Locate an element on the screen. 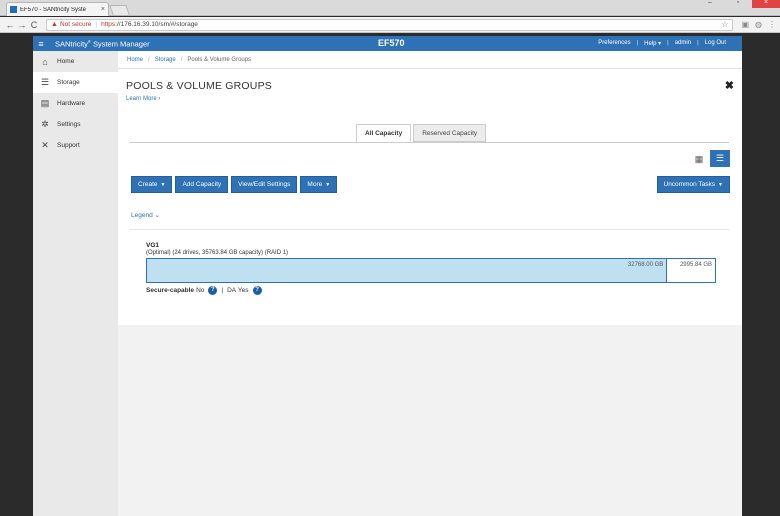 The image size is (780, 516). warning-icon: ▲ is located at coordinates (54, 24).